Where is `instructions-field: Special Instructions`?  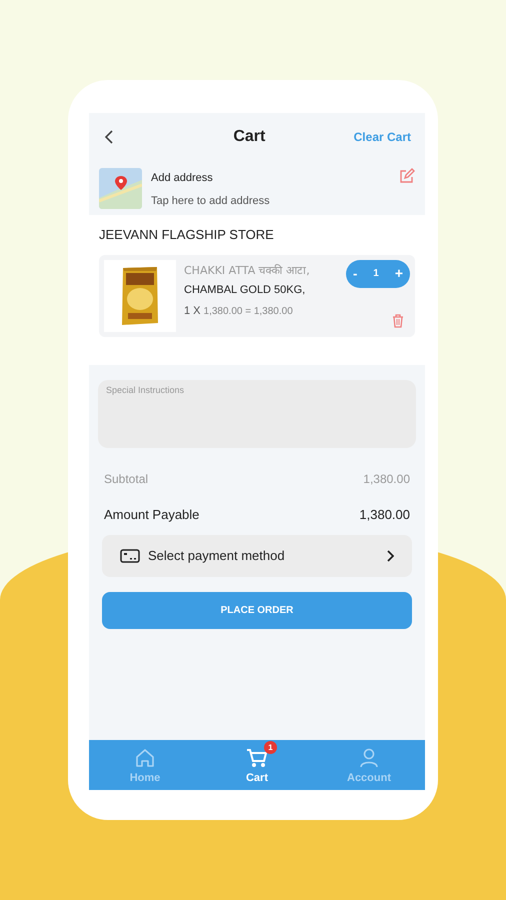 instructions-field: Special Instructions is located at coordinates (257, 414).